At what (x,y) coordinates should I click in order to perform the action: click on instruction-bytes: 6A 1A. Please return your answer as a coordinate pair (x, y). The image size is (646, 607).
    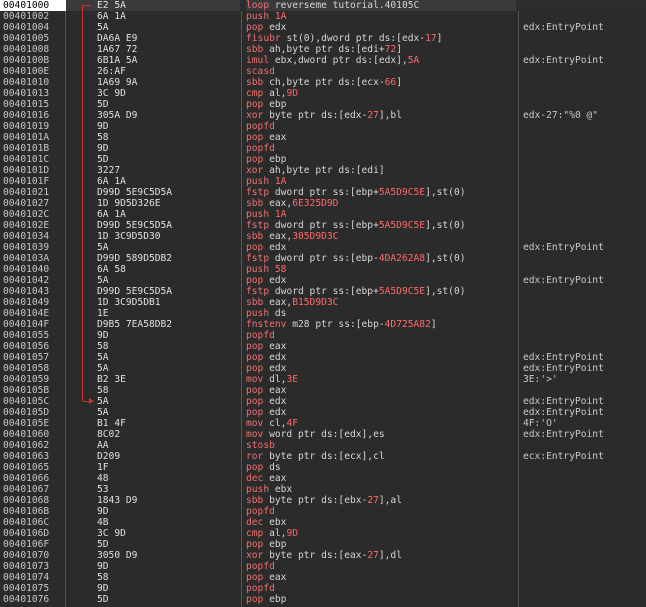
    Looking at the image, I should click on (153, 214).